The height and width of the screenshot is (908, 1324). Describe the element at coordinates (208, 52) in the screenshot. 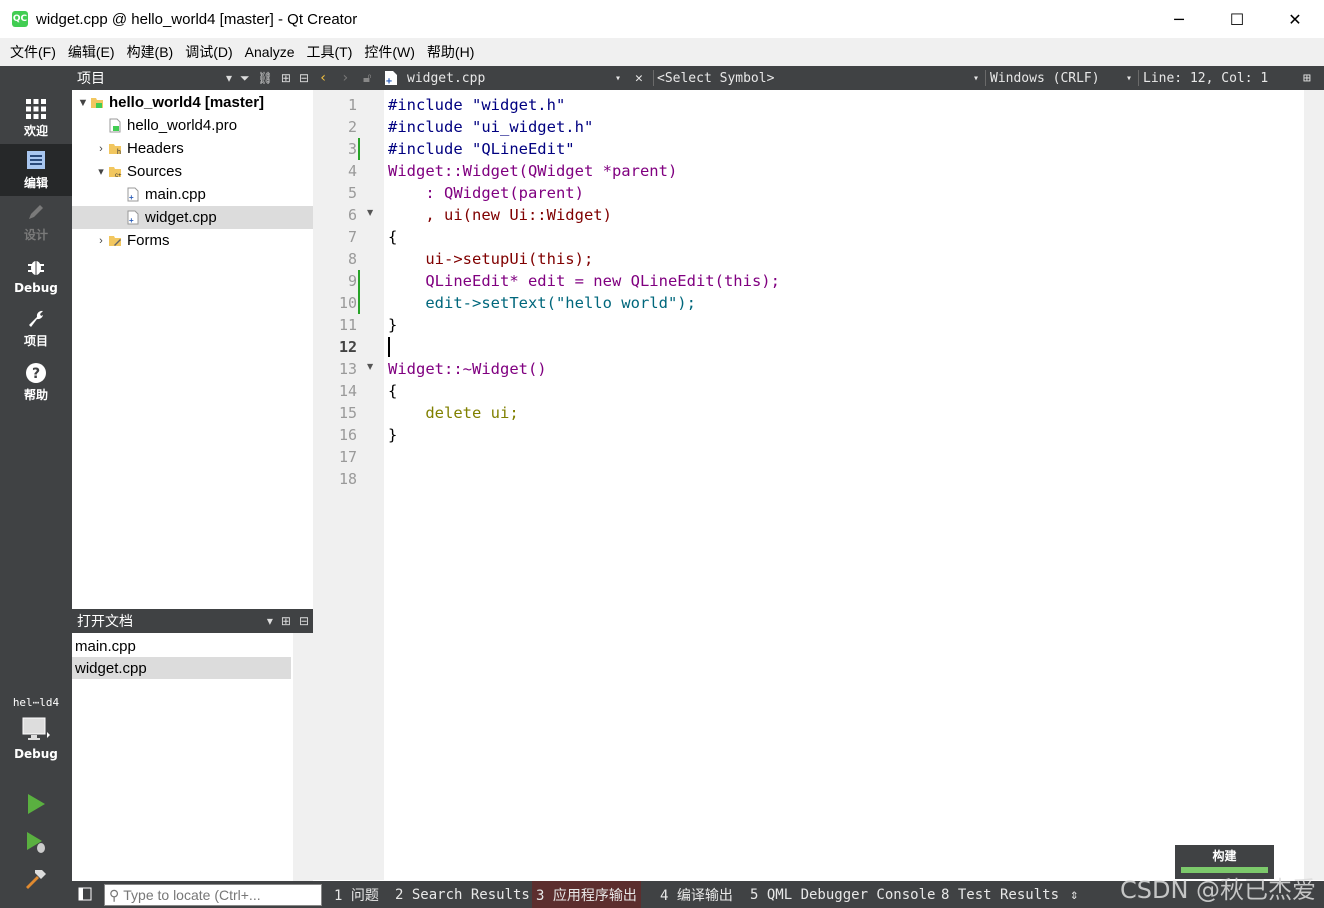

I see `menu-debug: 调试(D)` at that location.